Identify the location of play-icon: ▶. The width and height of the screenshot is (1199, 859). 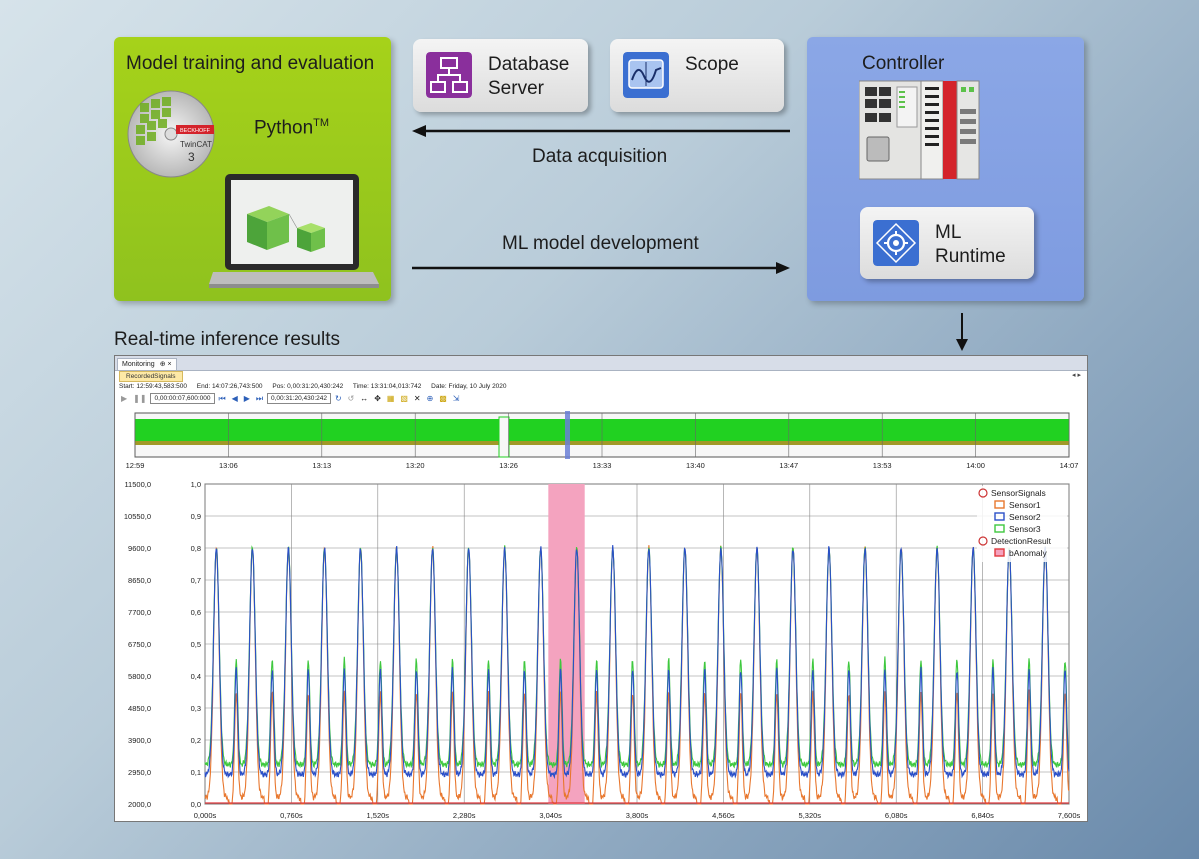
(124, 398).